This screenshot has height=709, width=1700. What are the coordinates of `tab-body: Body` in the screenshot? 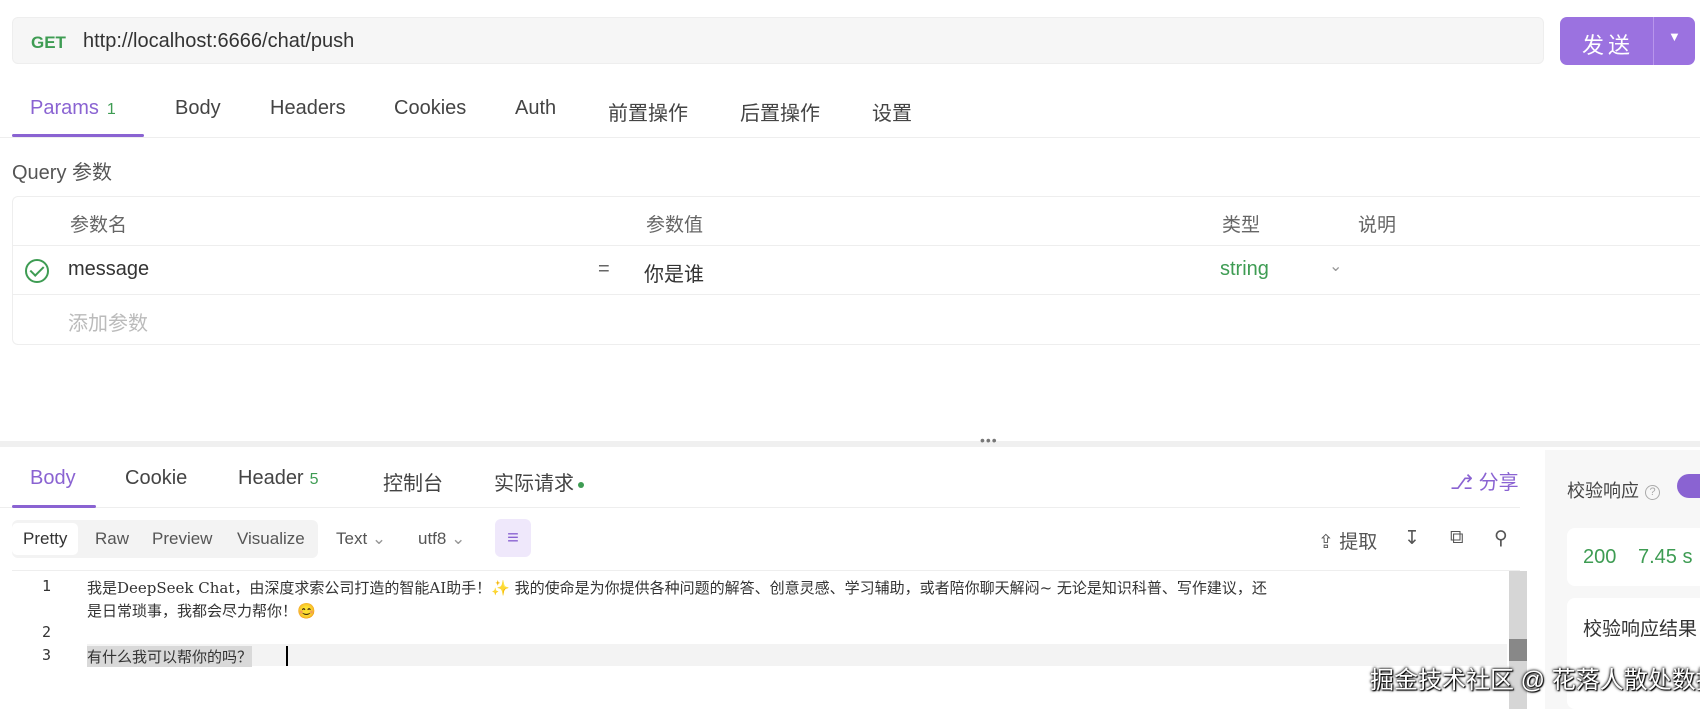 It's located at (198, 108).